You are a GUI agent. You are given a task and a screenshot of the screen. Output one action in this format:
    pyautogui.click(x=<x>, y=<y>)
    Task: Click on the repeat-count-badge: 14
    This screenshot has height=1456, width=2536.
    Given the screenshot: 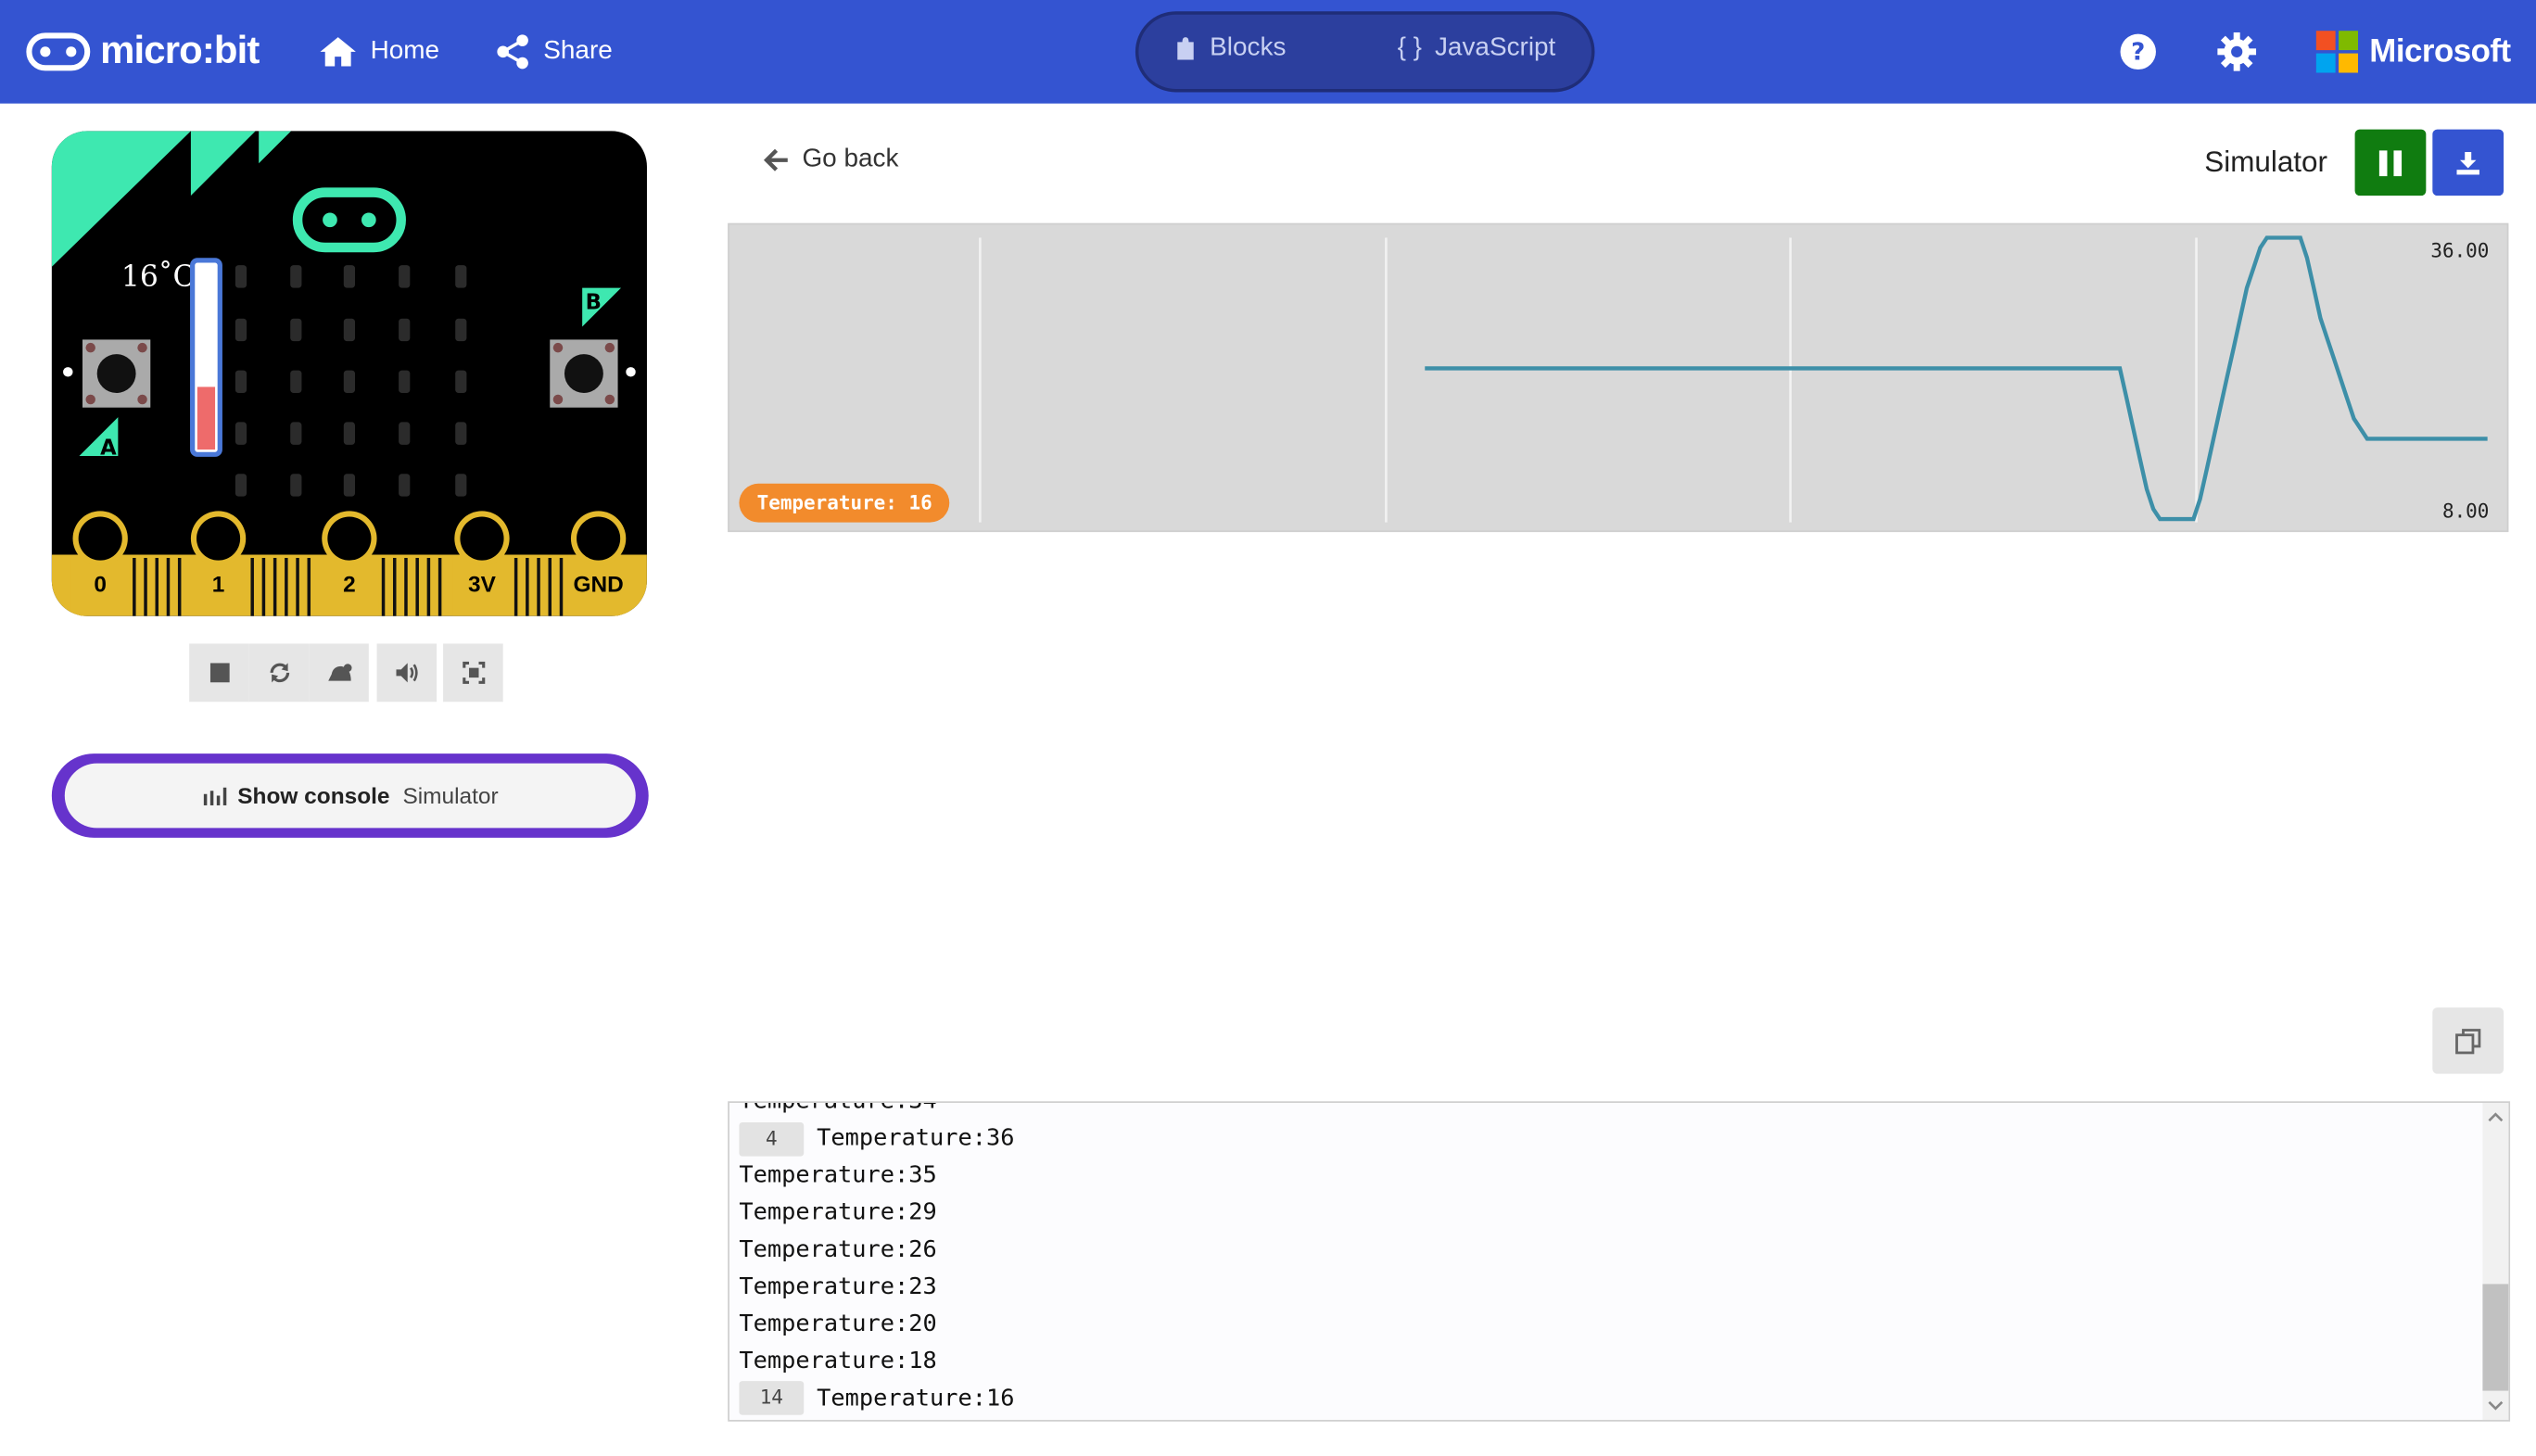 What is the action you would take?
    pyautogui.click(x=772, y=1398)
    